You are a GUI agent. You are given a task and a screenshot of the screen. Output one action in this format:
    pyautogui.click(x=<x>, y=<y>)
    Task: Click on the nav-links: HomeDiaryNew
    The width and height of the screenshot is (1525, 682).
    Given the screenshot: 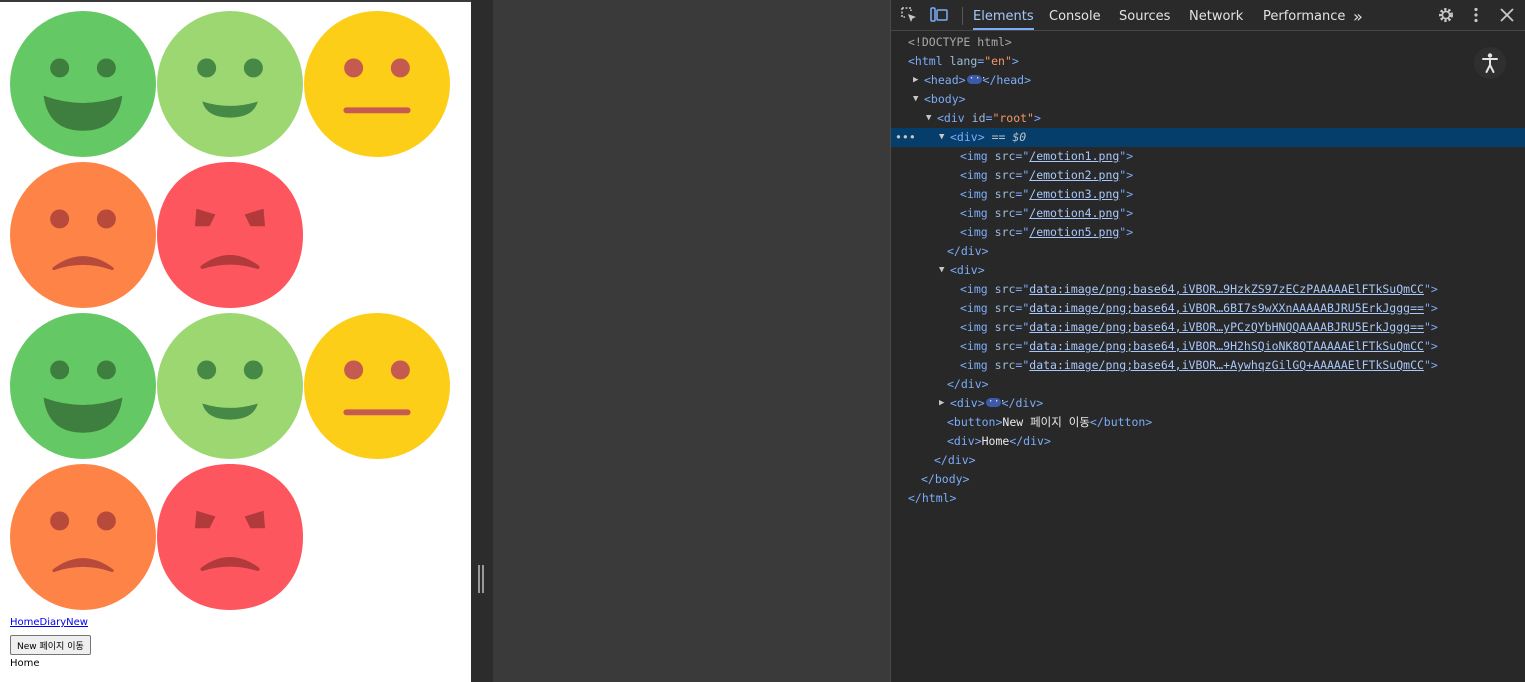 What is the action you would take?
    pyautogui.click(x=49, y=622)
    